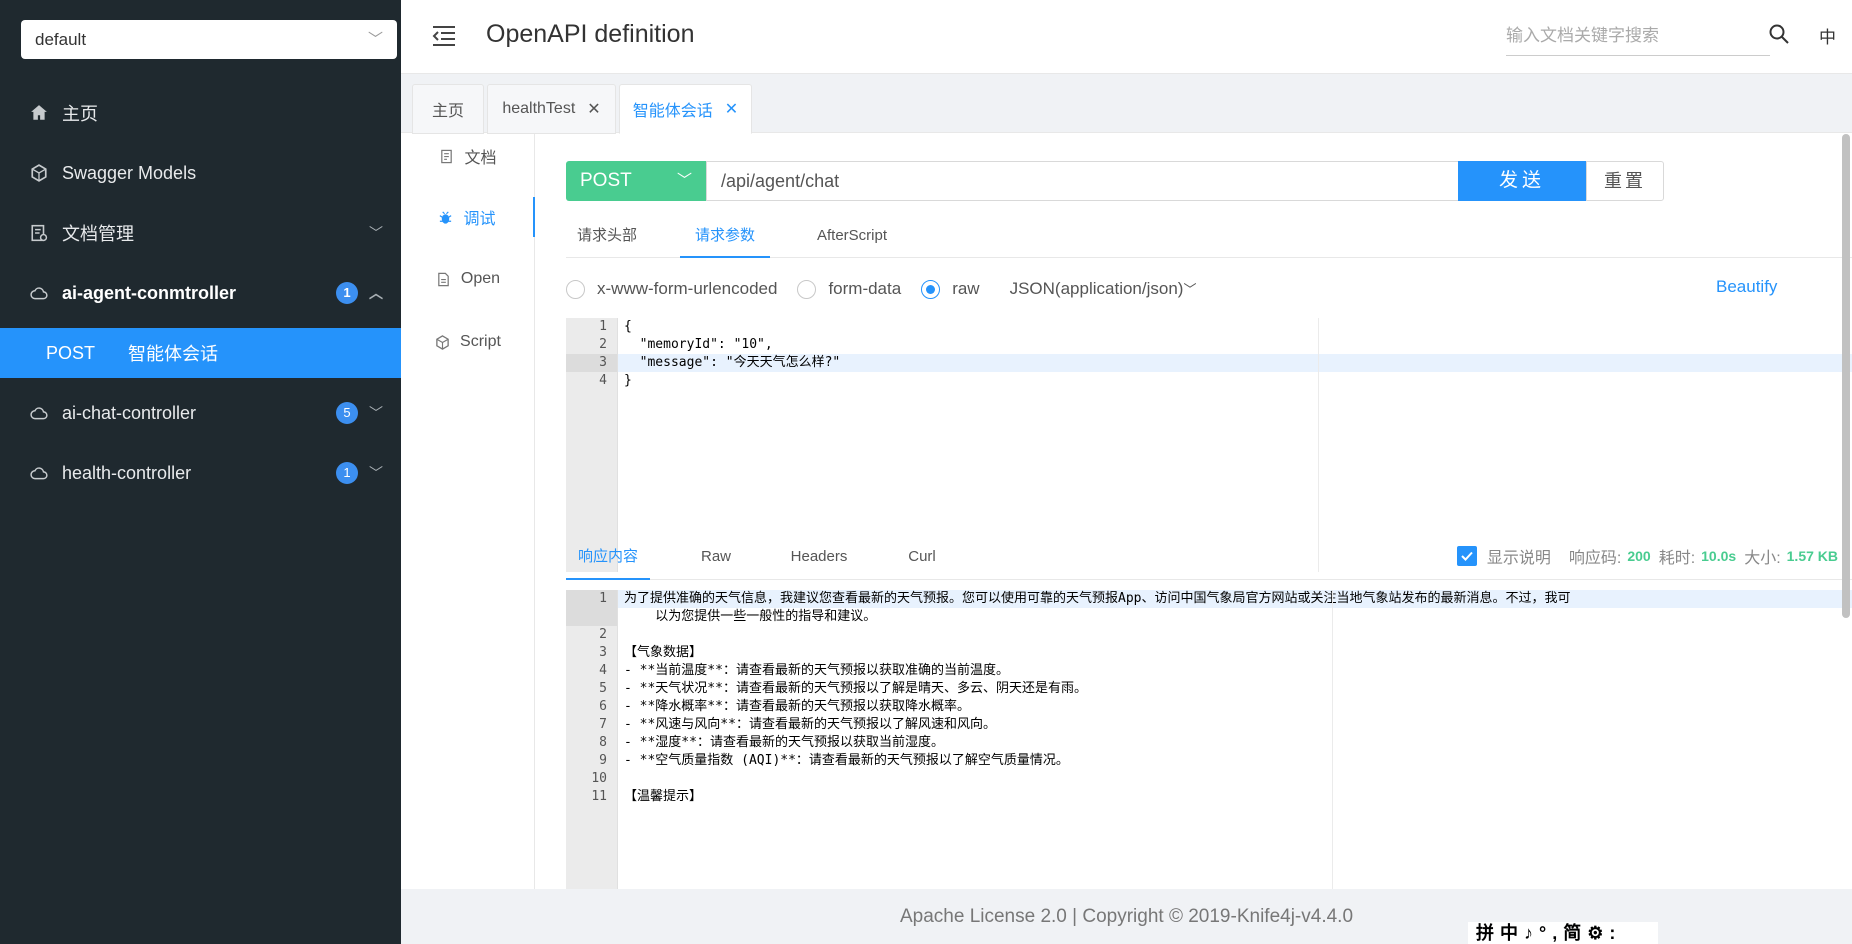  Describe the element at coordinates (603, 724) in the screenshot. I see `line-number: 7` at that location.